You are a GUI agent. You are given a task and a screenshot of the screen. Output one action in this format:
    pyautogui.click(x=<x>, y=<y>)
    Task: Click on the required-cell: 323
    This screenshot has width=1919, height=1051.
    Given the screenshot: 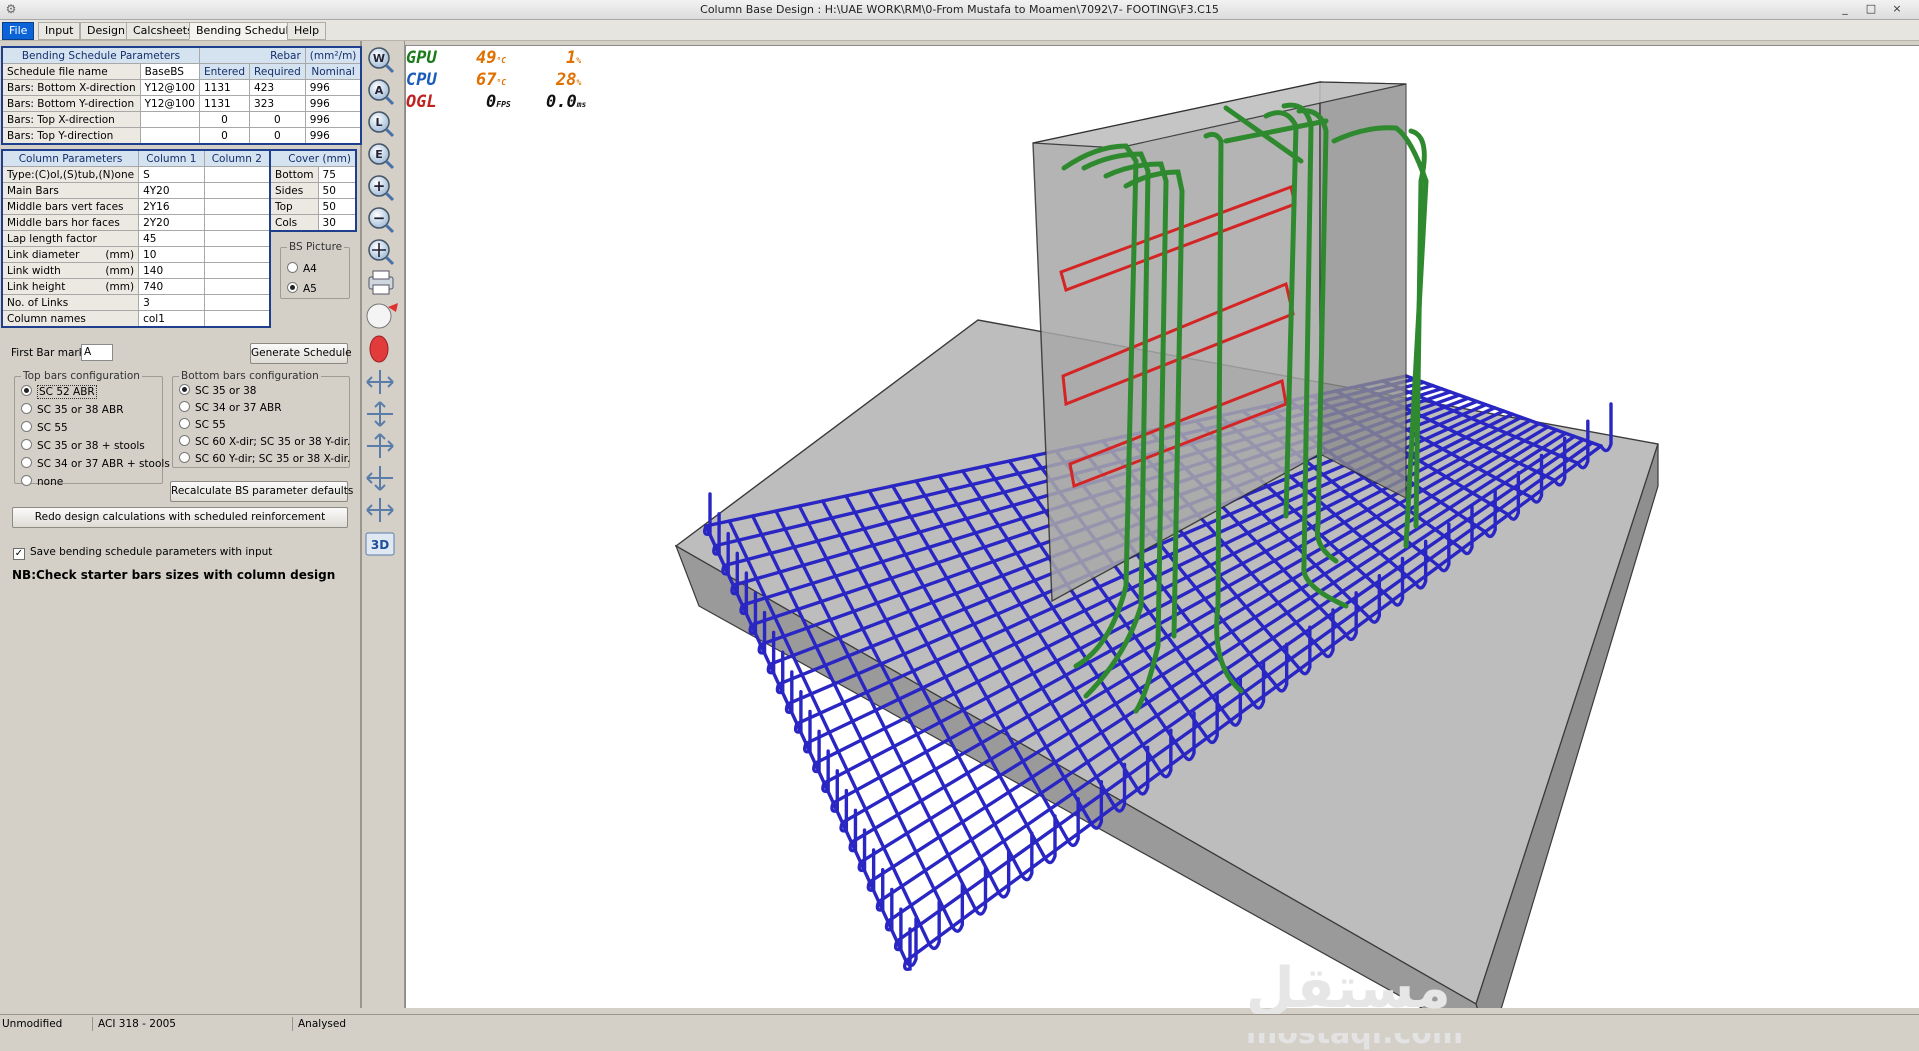 What is the action you would take?
    pyautogui.click(x=277, y=103)
    